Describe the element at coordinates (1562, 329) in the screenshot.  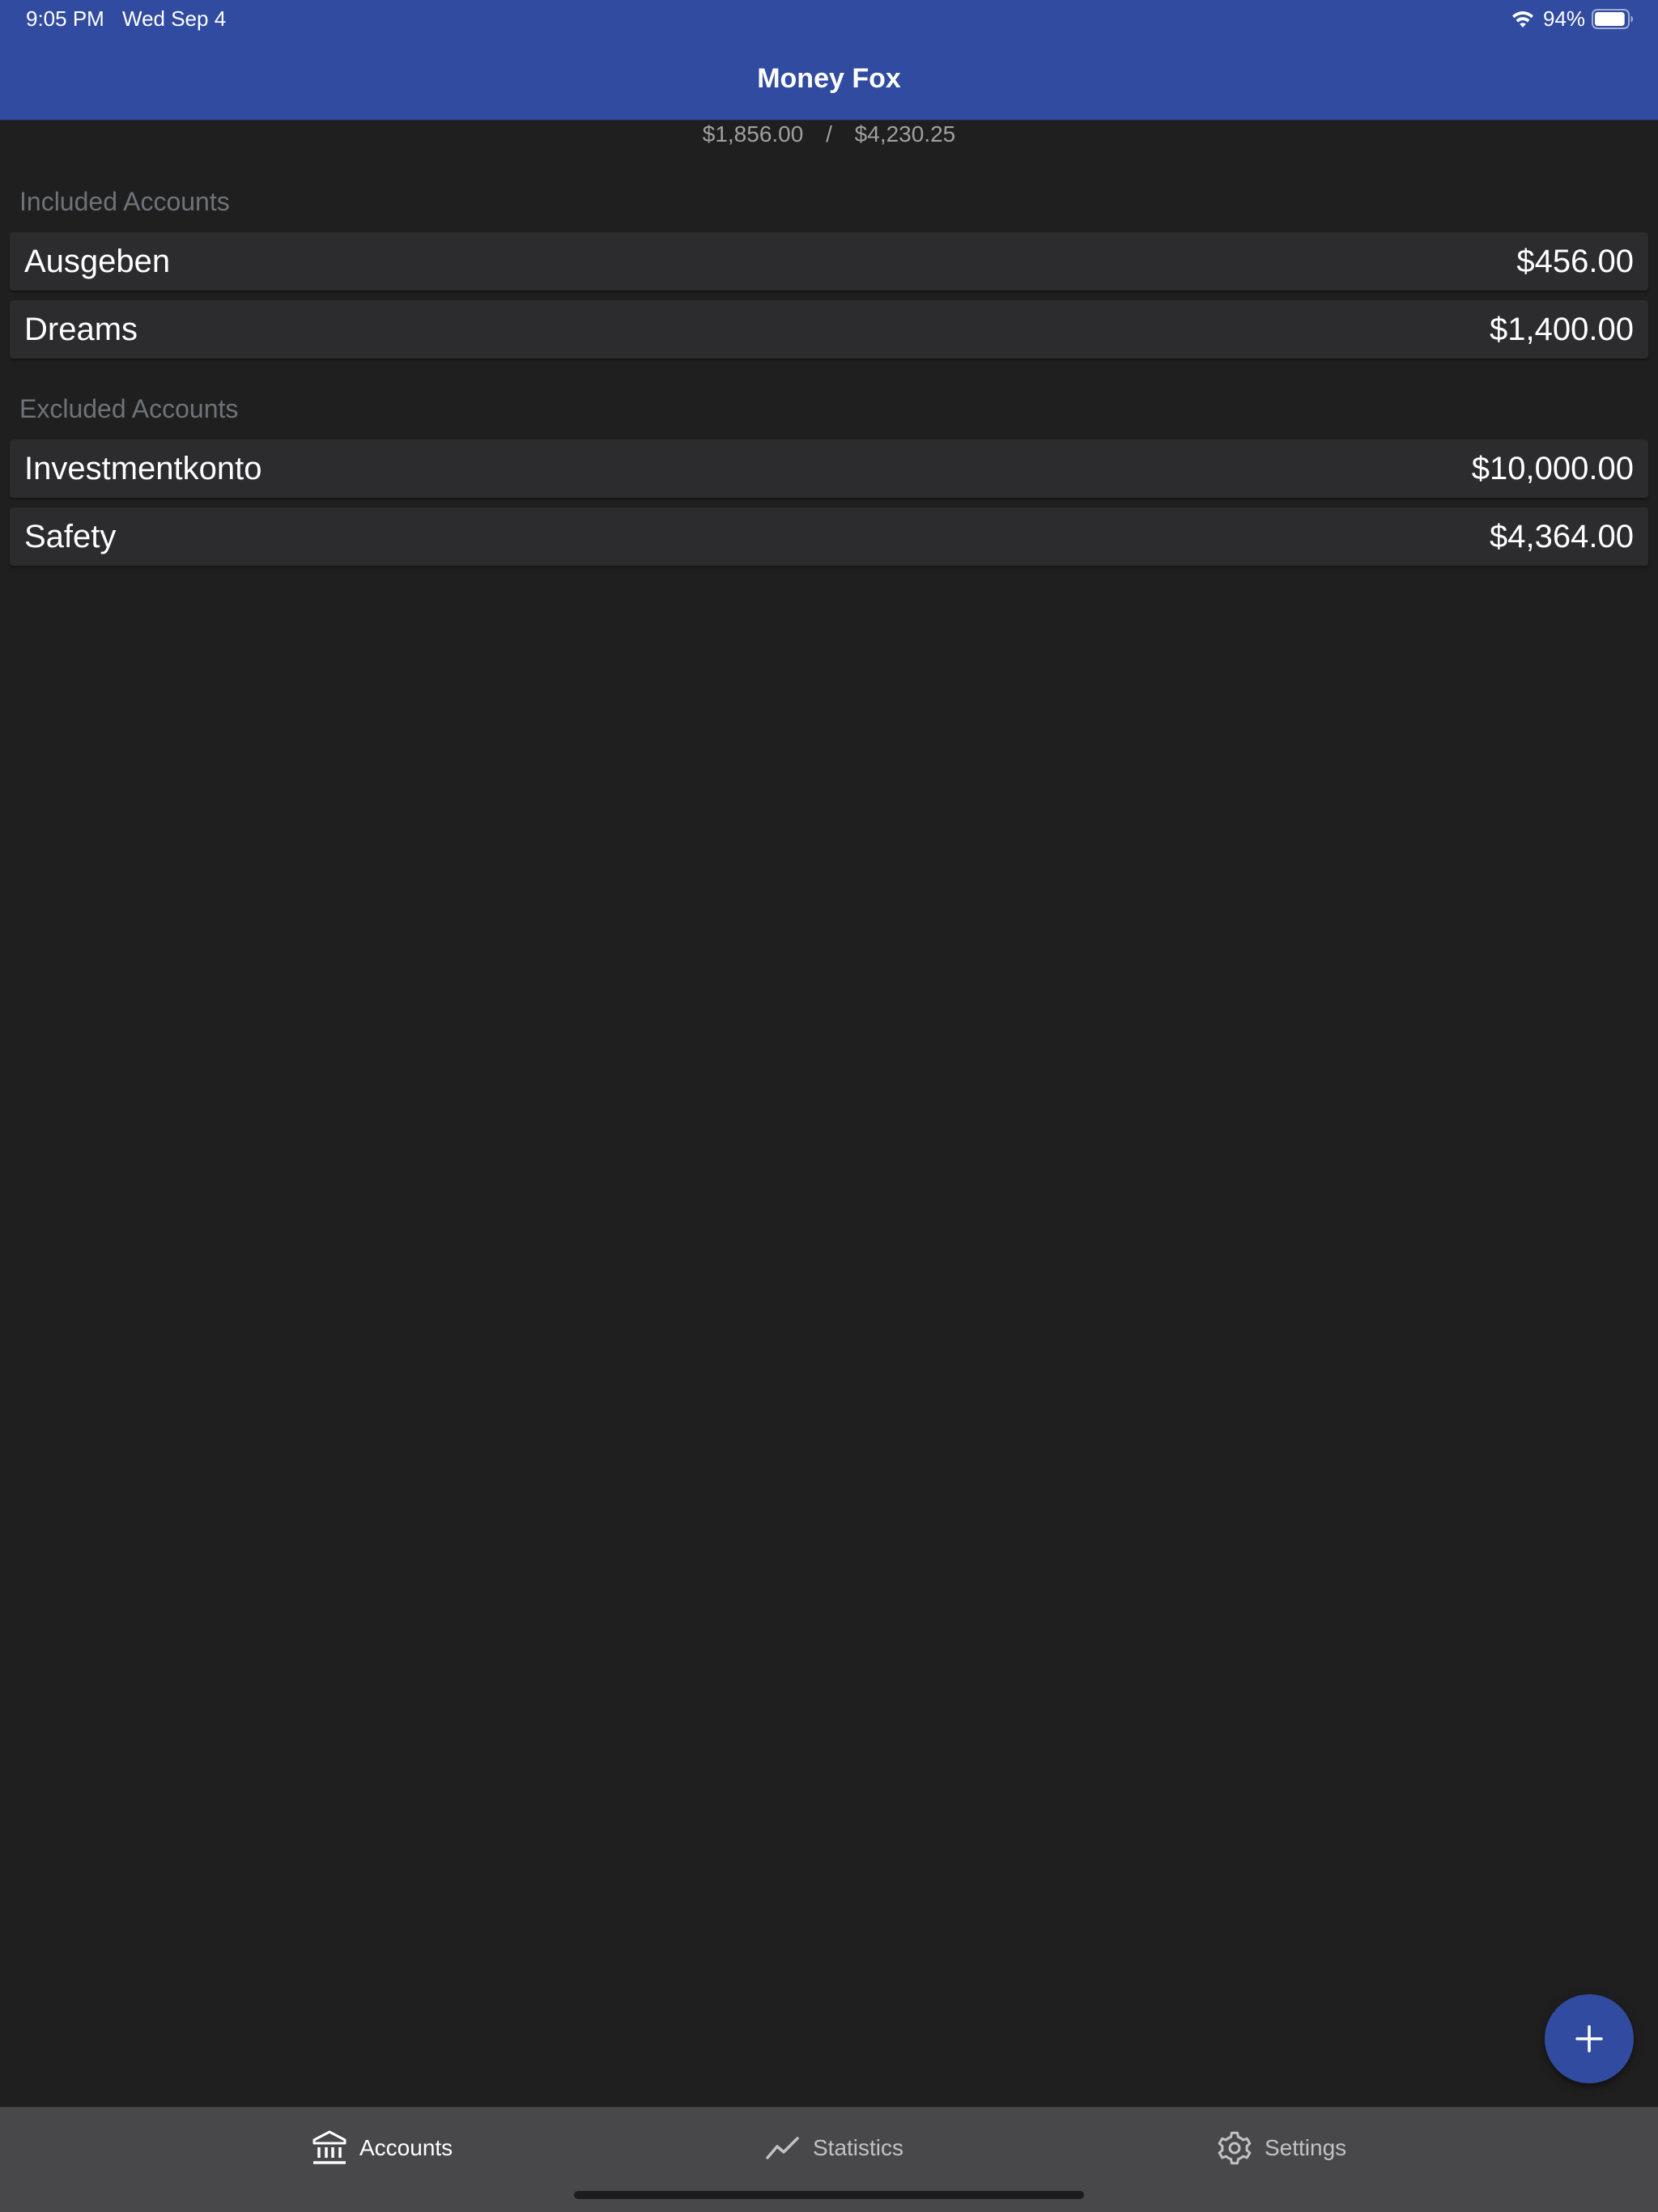
I see `account-amount: $1,400.00` at that location.